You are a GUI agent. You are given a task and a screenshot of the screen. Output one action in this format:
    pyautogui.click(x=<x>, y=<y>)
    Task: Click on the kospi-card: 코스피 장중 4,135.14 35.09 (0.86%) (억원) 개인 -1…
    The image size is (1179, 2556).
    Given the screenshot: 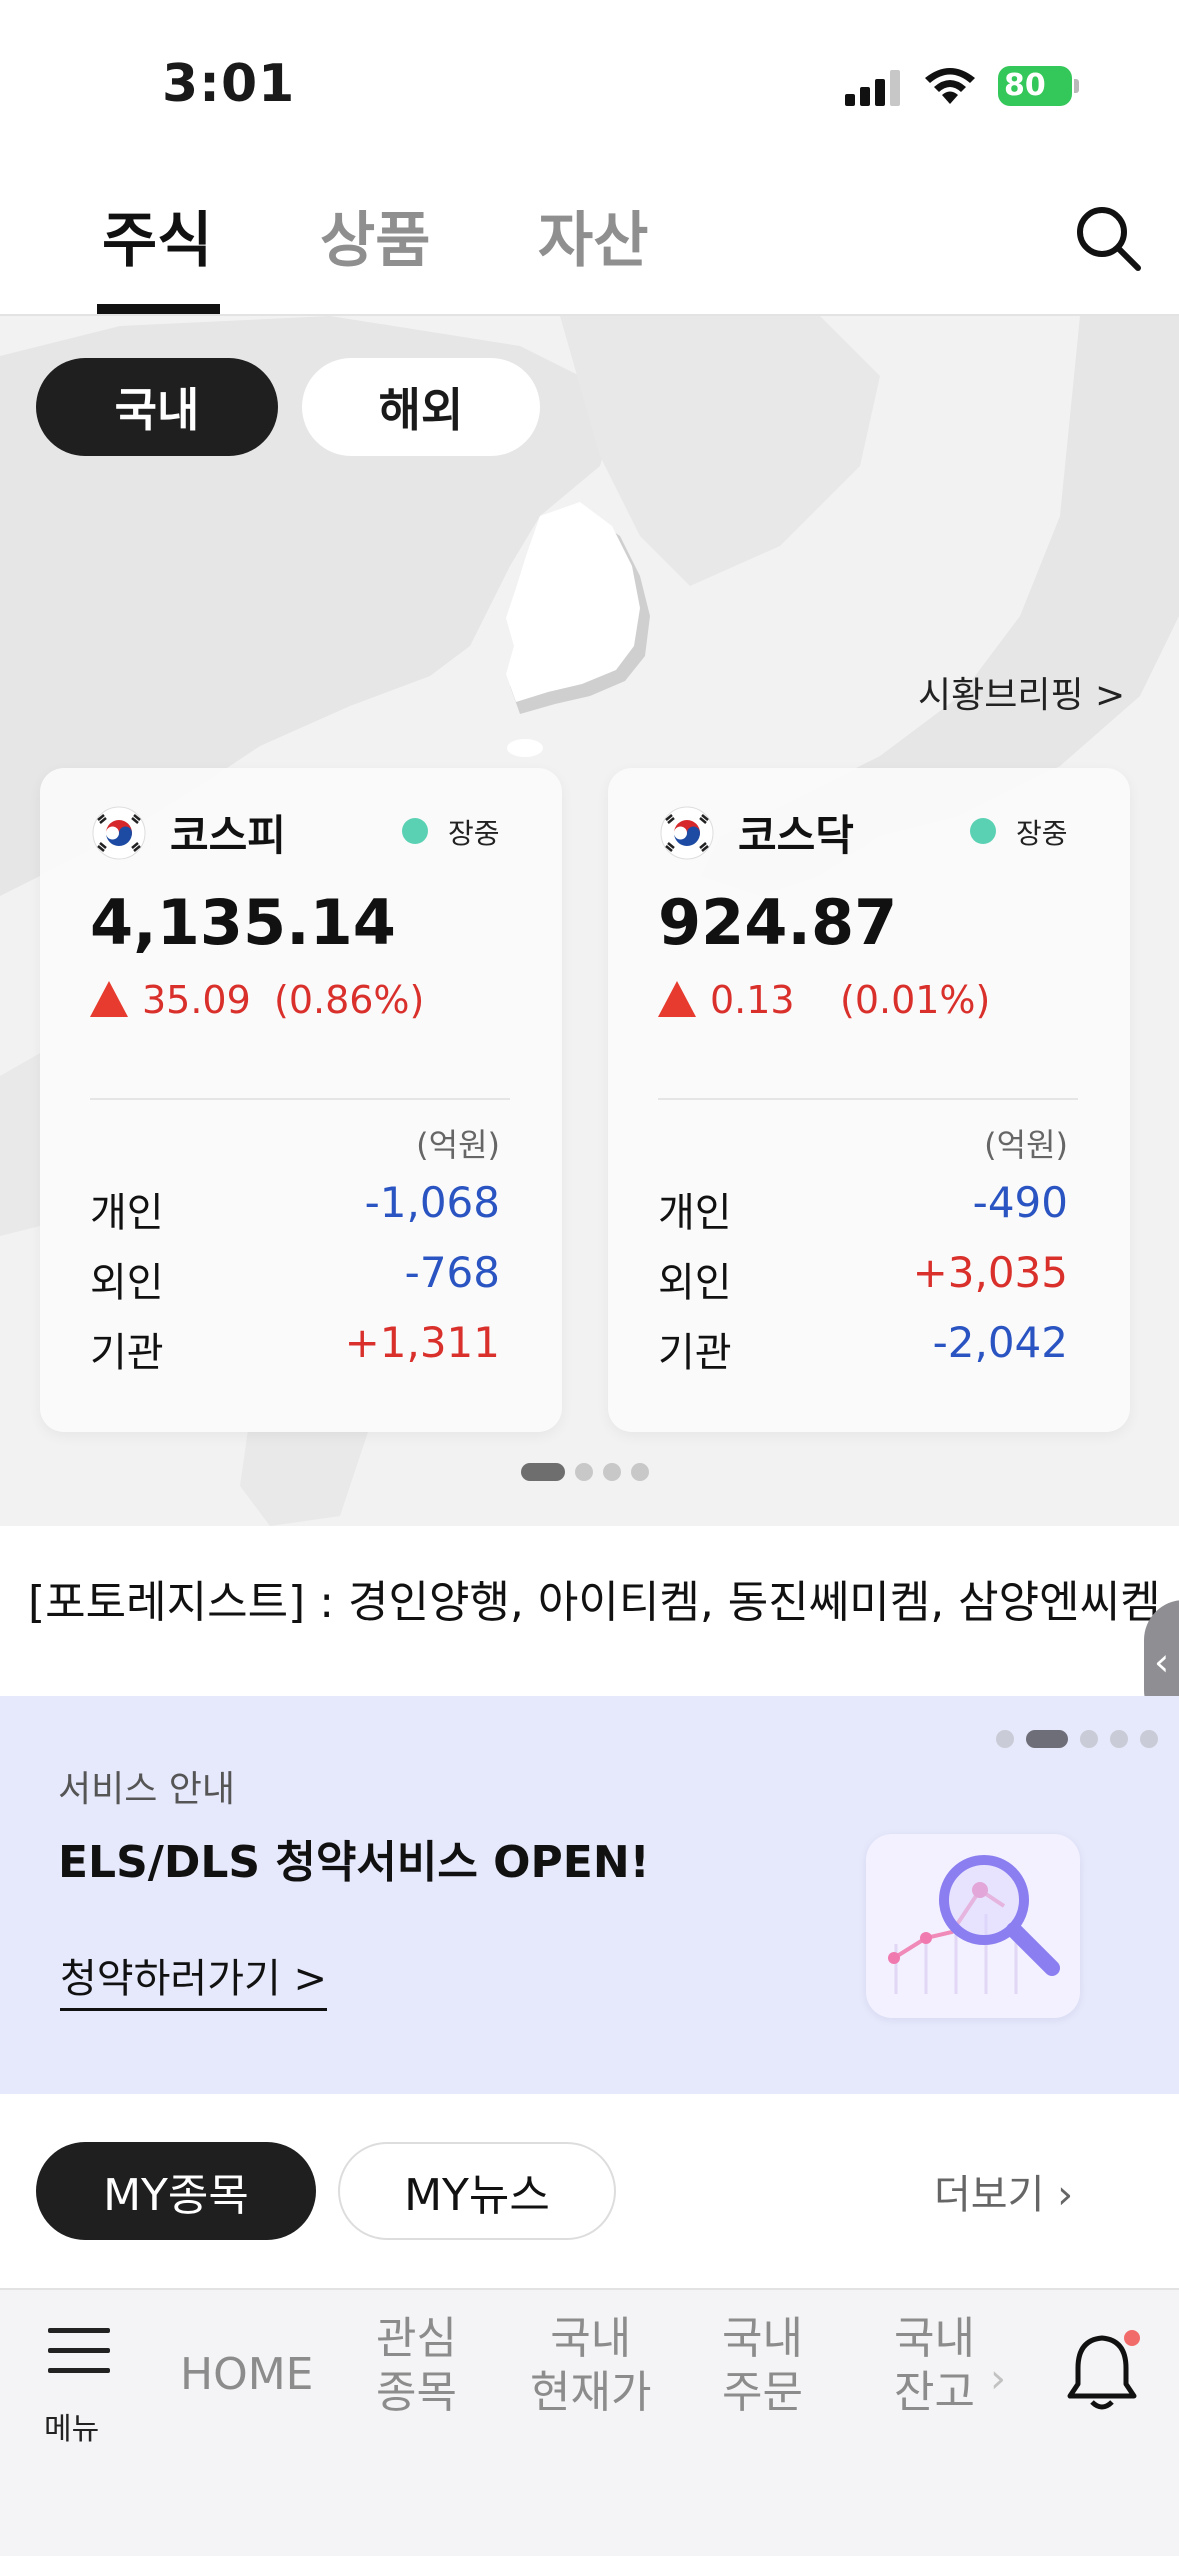 What is the action you would take?
    pyautogui.click(x=301, y=1100)
    